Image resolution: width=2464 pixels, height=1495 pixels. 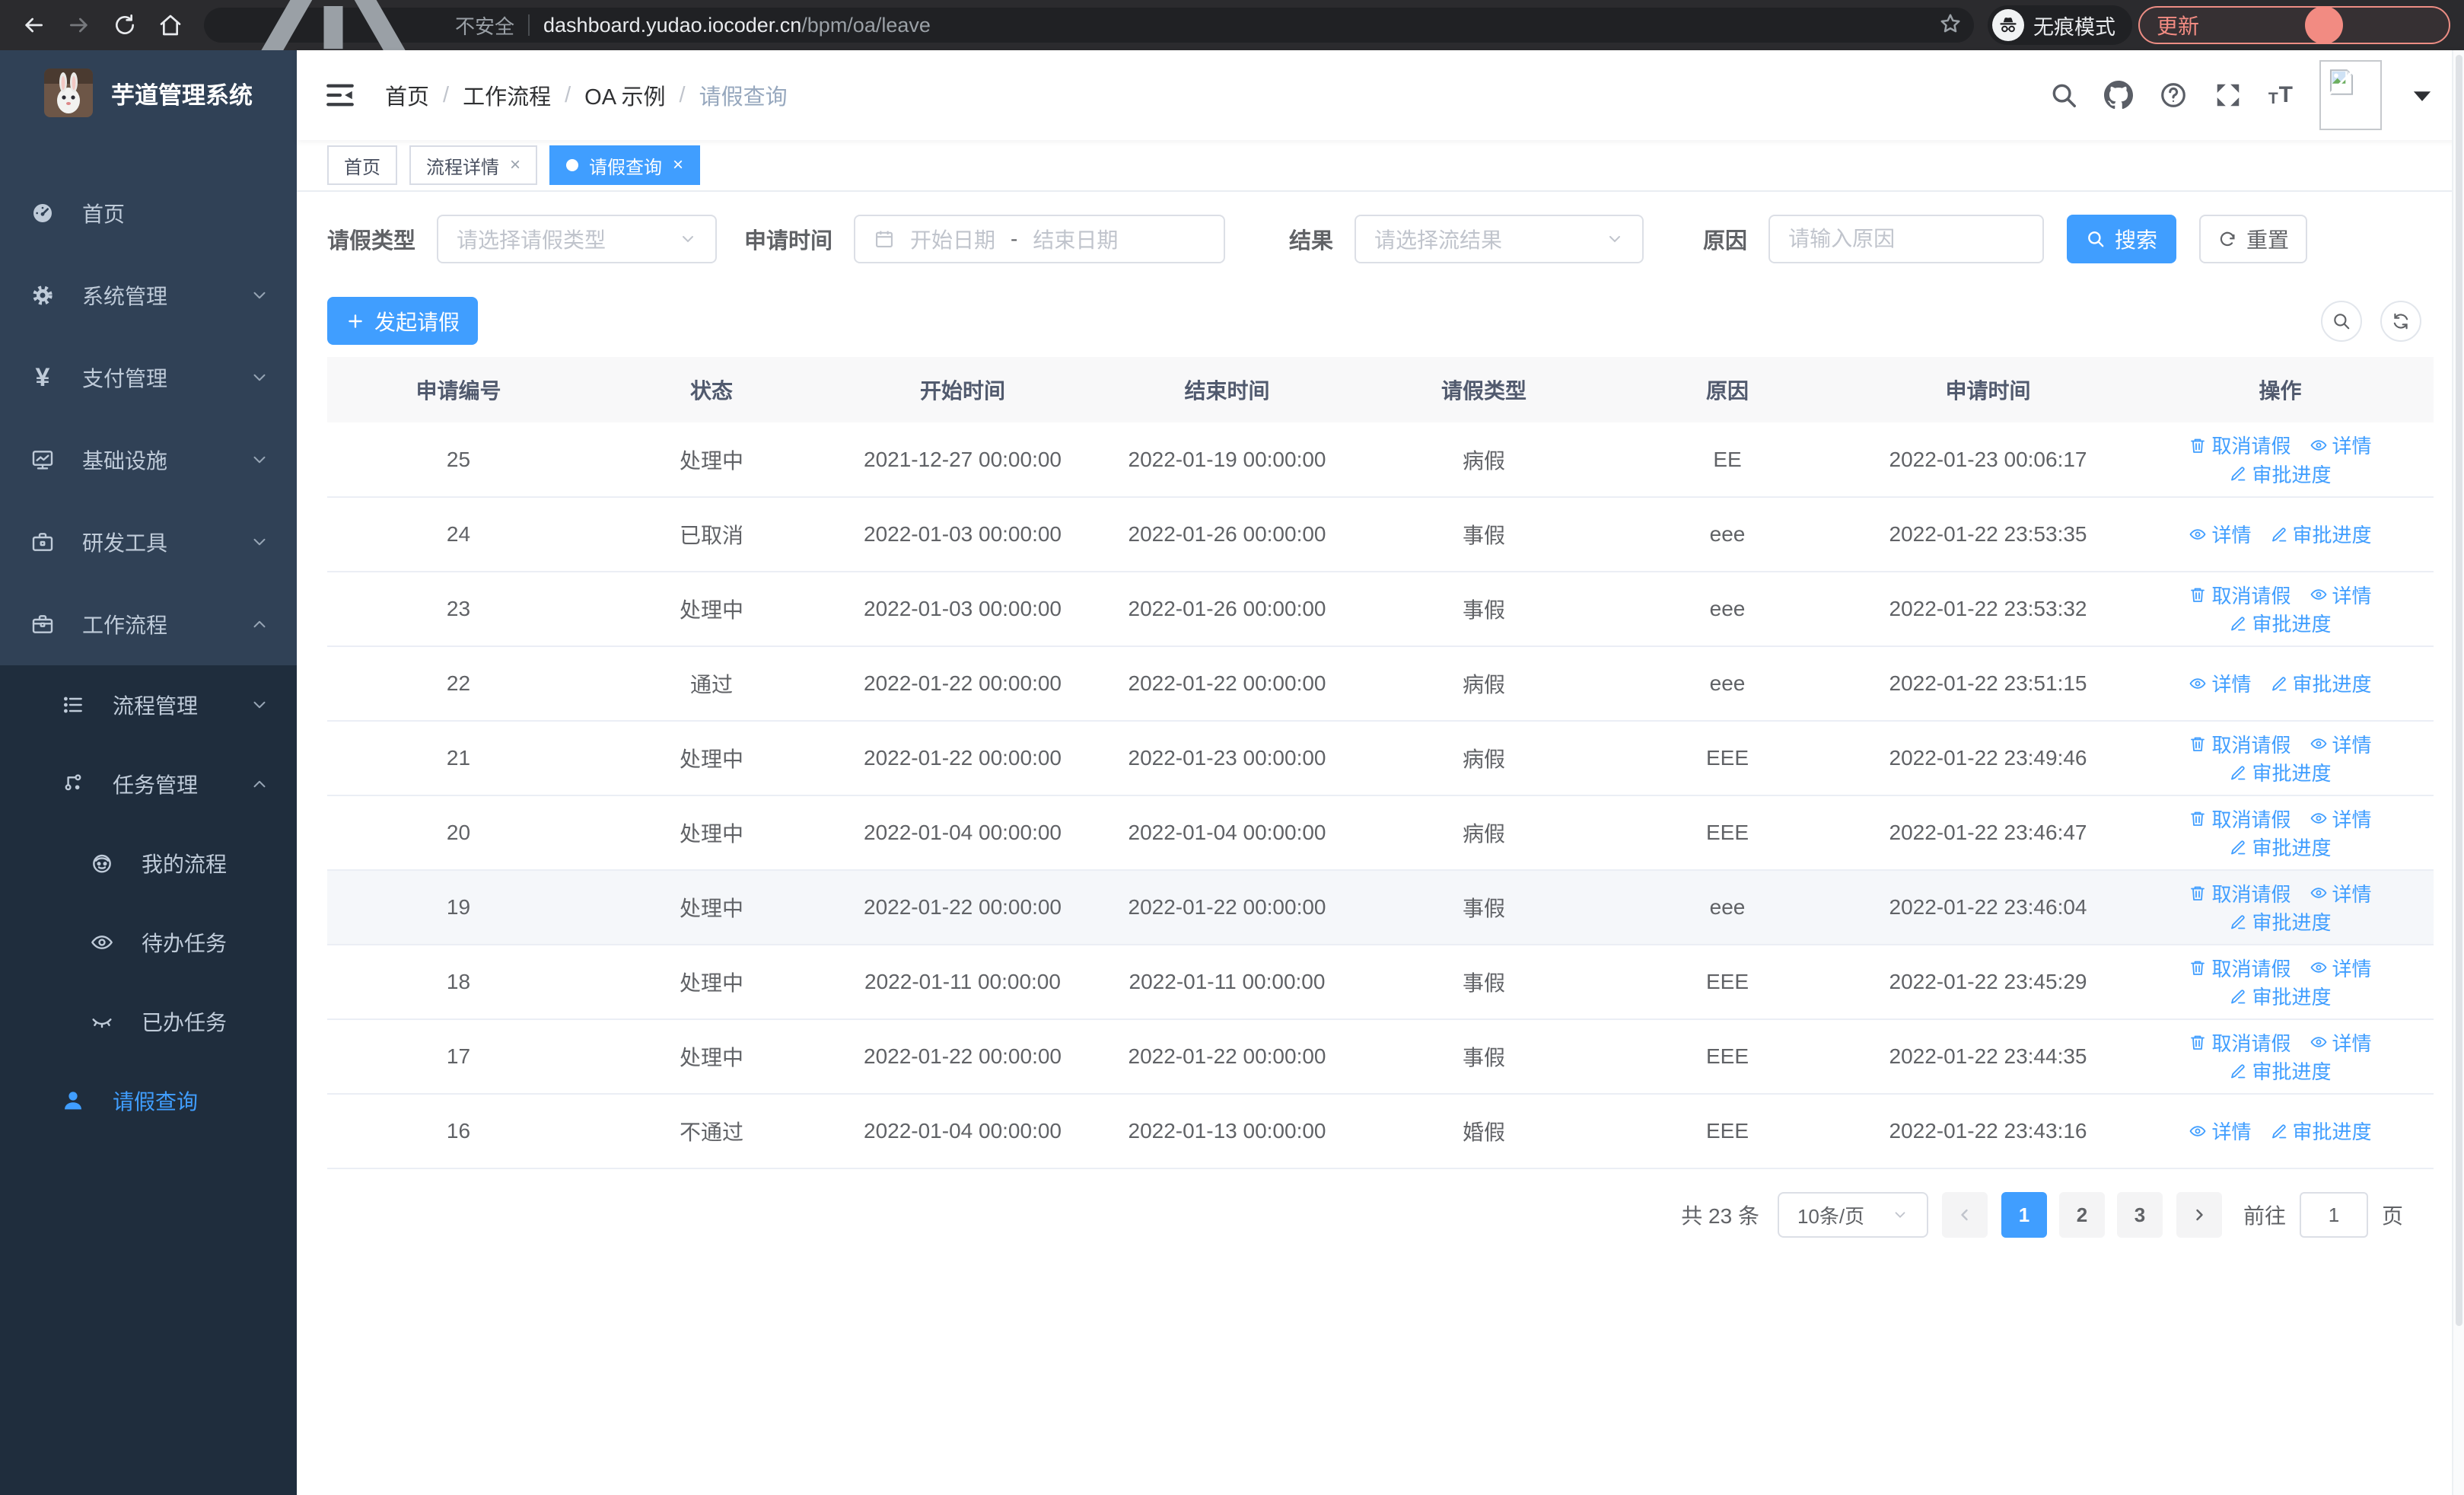 What do you see at coordinates (2459, 691) in the screenshot?
I see `scrollbar-thumb` at bounding box center [2459, 691].